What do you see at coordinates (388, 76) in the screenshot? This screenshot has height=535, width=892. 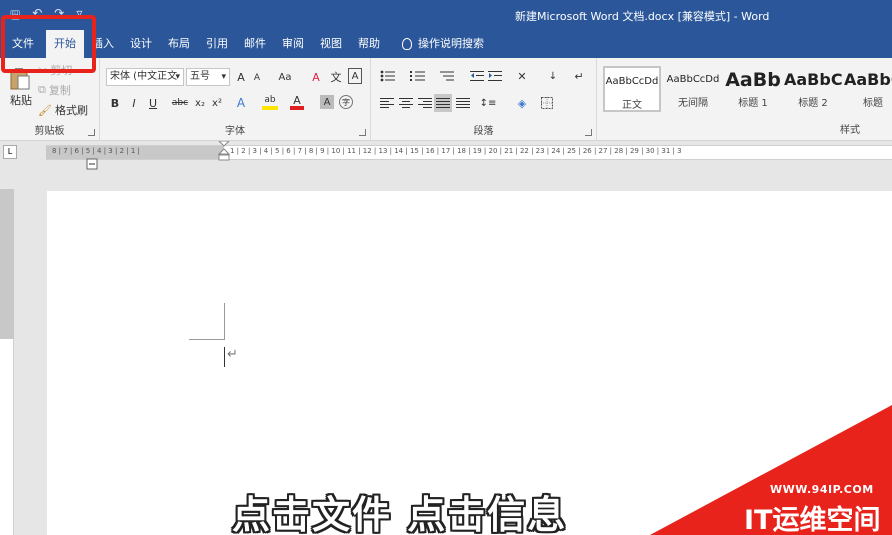 I see `bullets-icon` at bounding box center [388, 76].